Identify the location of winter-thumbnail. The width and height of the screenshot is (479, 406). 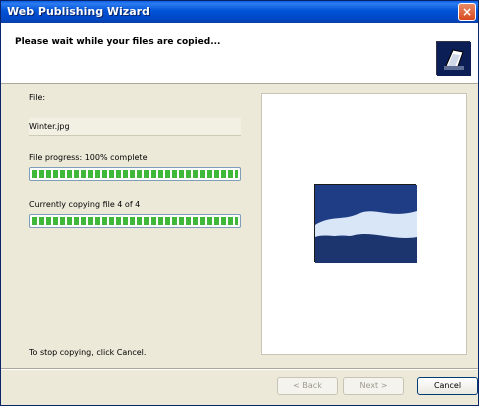
(365, 223).